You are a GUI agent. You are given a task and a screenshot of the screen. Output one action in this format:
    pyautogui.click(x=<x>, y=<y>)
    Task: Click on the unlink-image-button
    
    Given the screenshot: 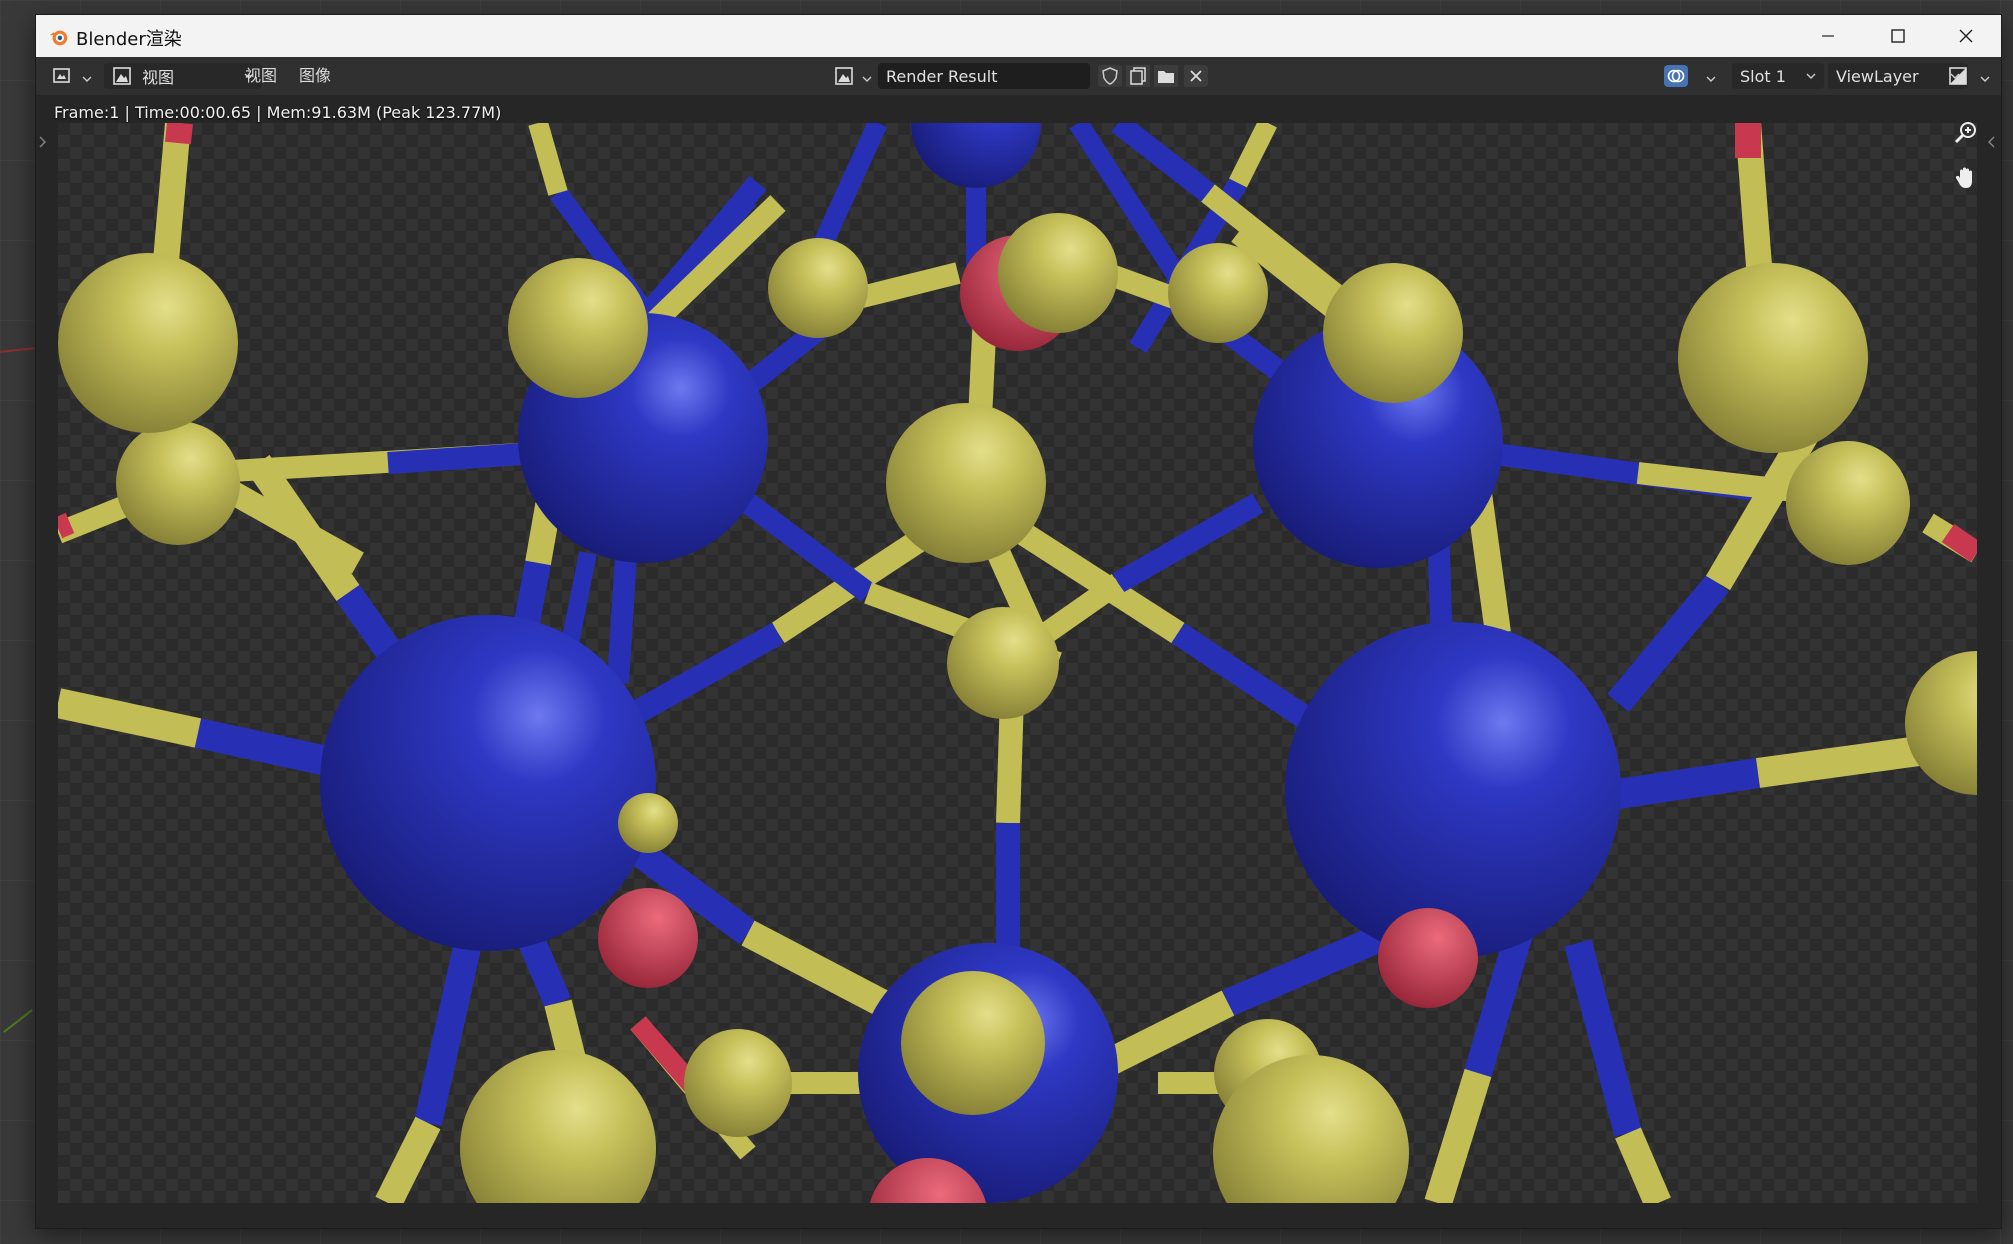 What is the action you would take?
    pyautogui.click(x=1196, y=76)
    